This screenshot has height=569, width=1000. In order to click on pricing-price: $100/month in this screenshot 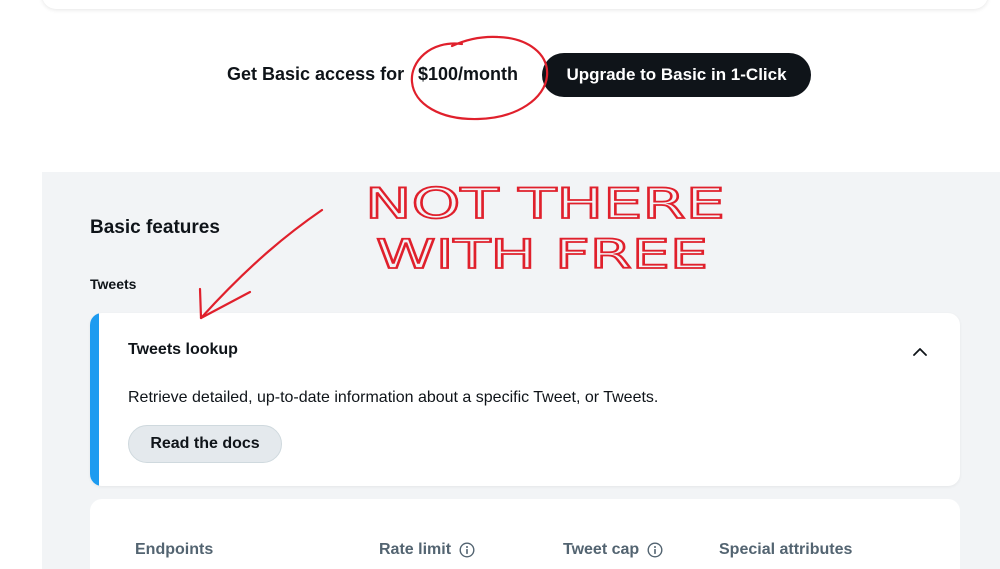, I will do `click(468, 74)`.